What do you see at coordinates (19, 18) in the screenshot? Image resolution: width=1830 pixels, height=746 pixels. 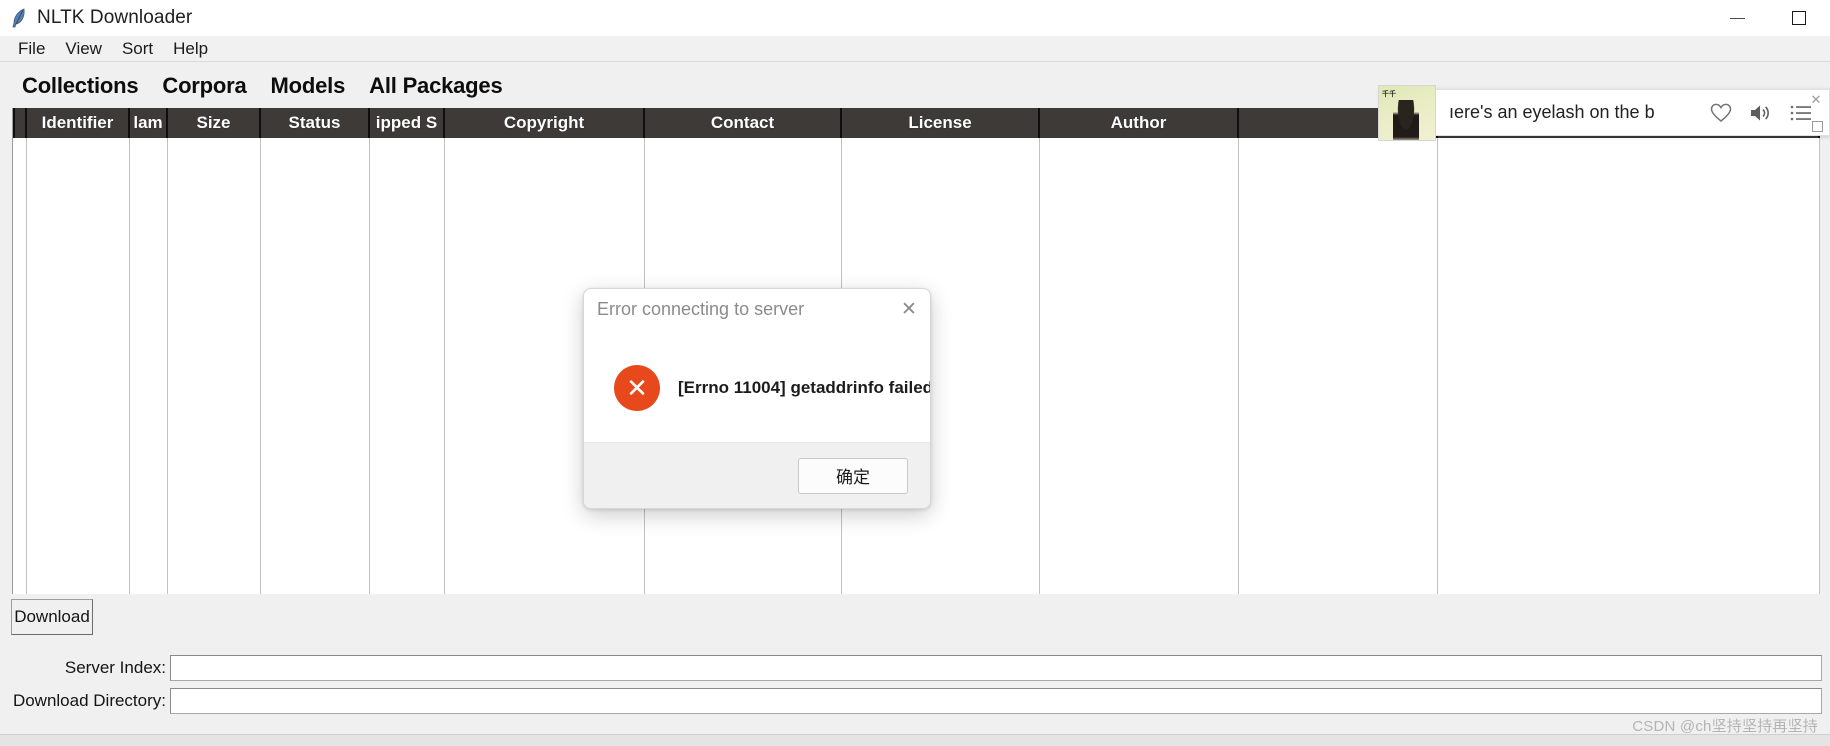 I see `feather-icon` at bounding box center [19, 18].